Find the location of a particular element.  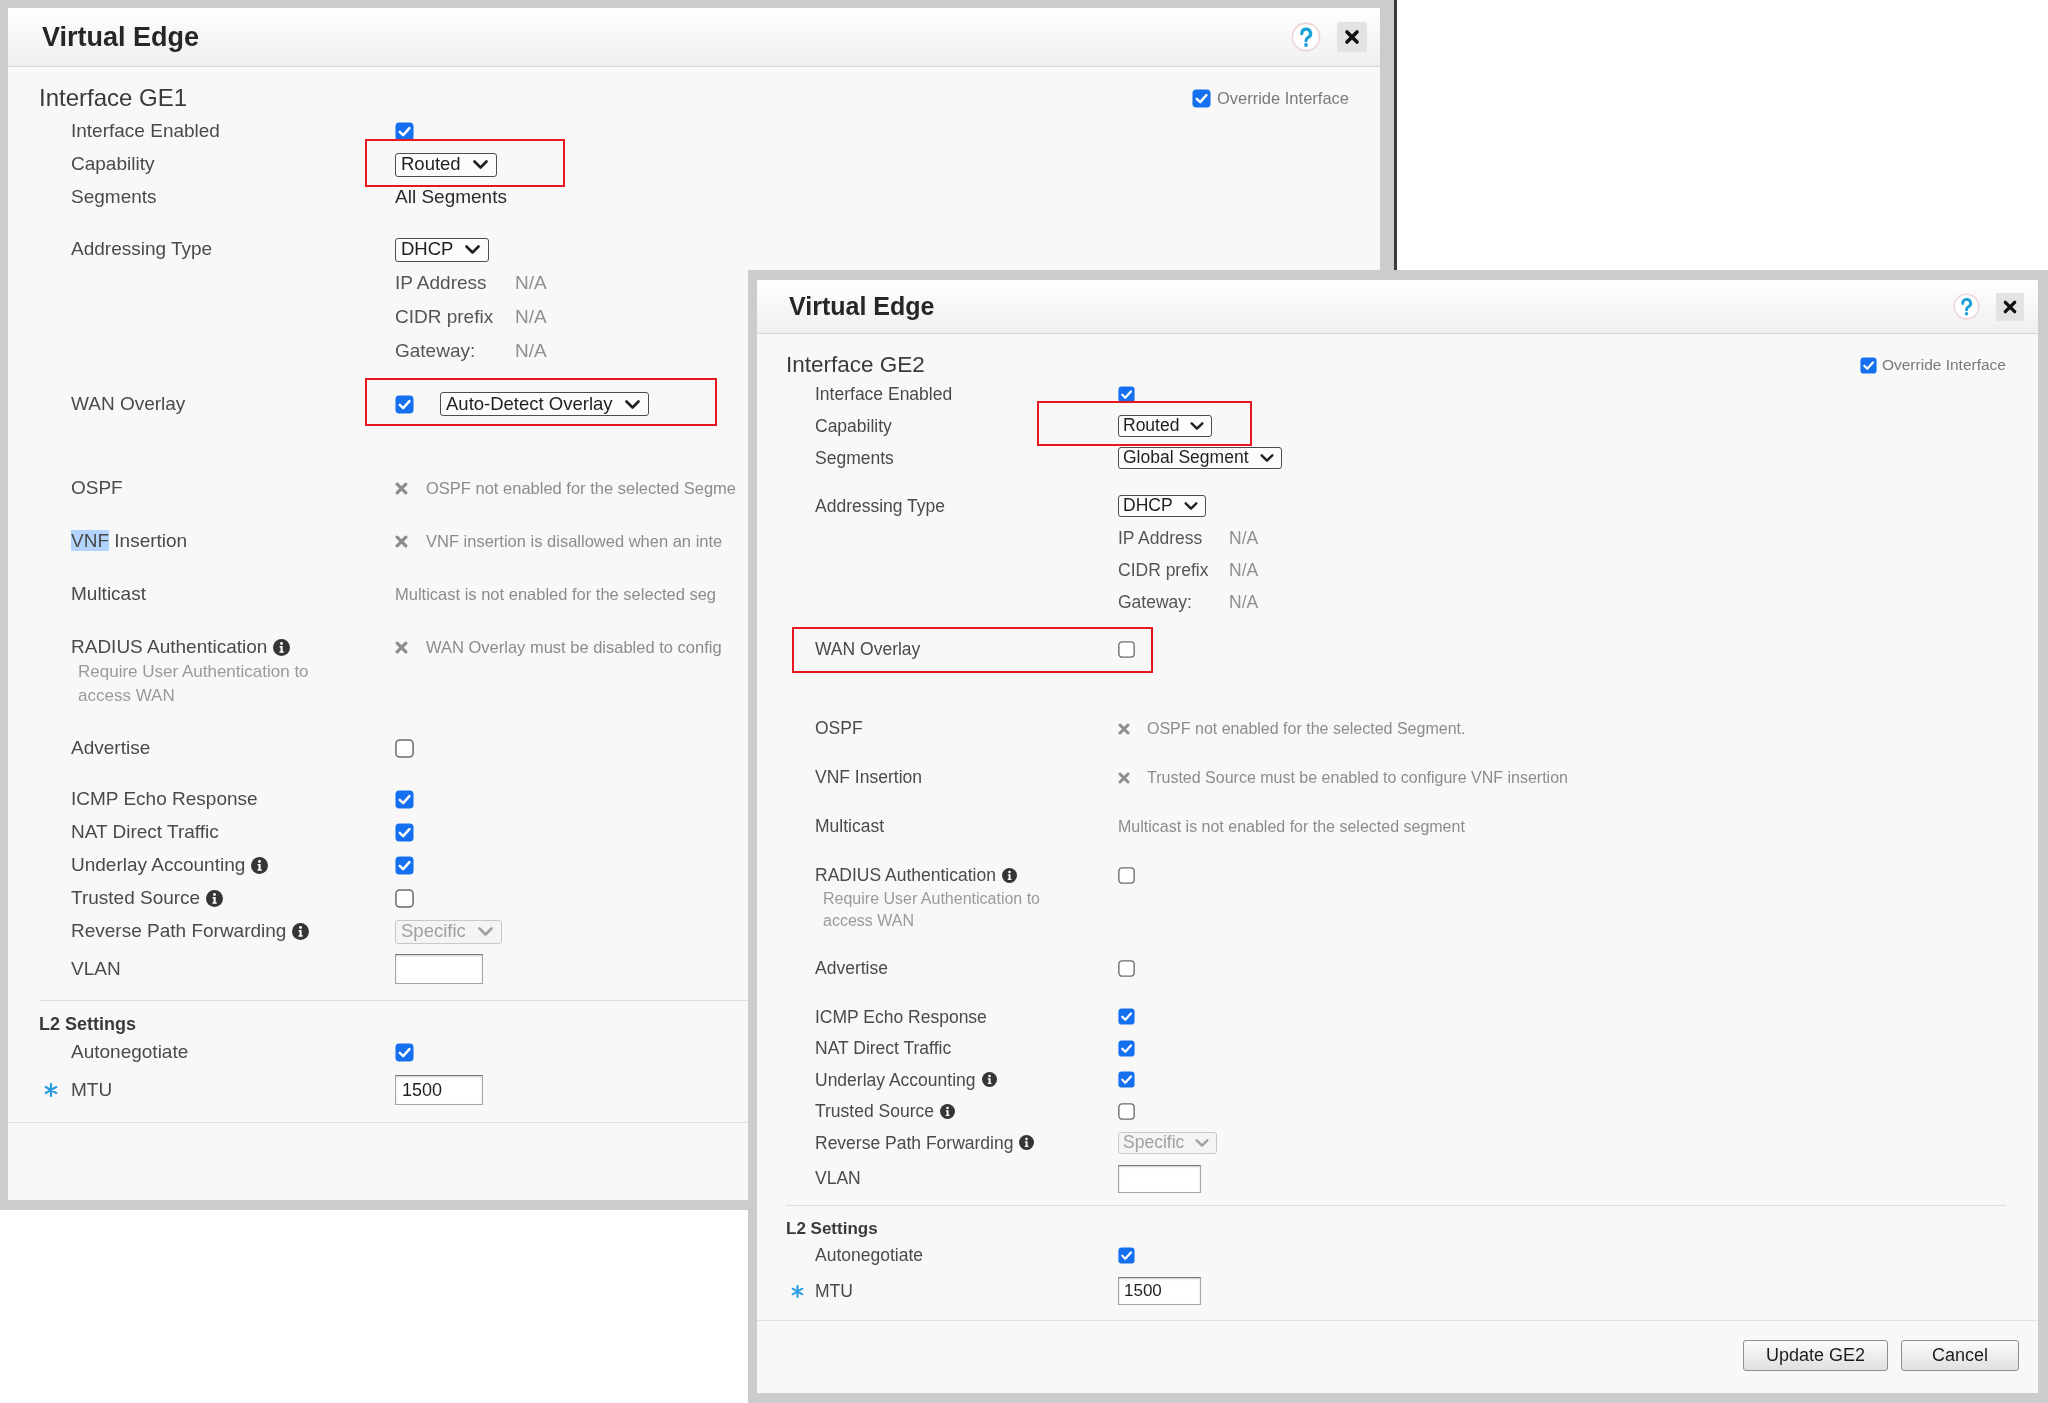

dropdown: Auto-Detect Overlay is located at coordinates (544, 404).